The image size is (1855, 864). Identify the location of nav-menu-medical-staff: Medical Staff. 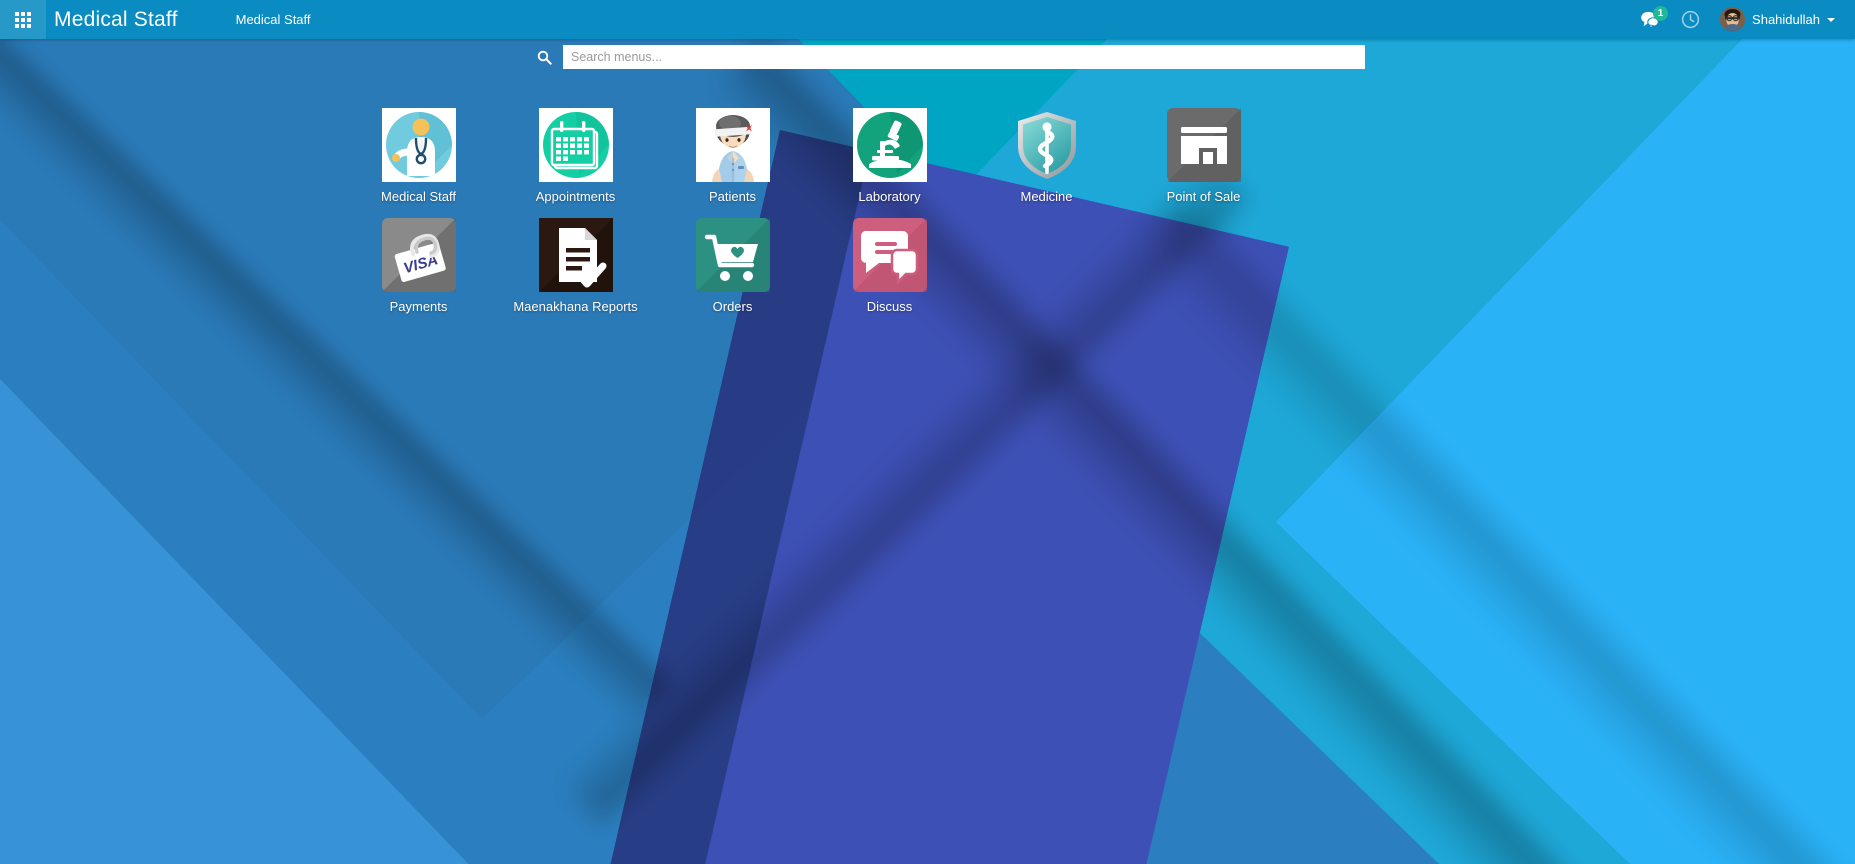
(273, 19).